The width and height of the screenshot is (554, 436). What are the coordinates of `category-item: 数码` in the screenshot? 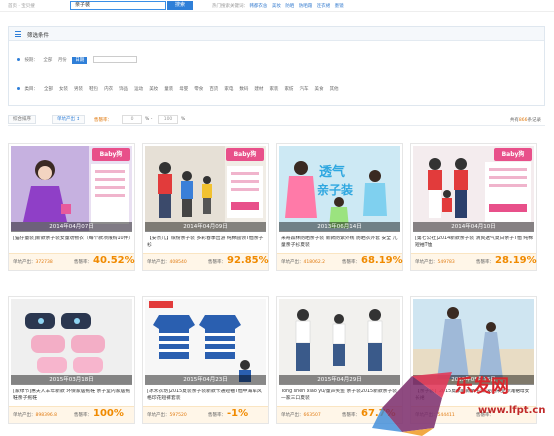 It's located at (243, 89).